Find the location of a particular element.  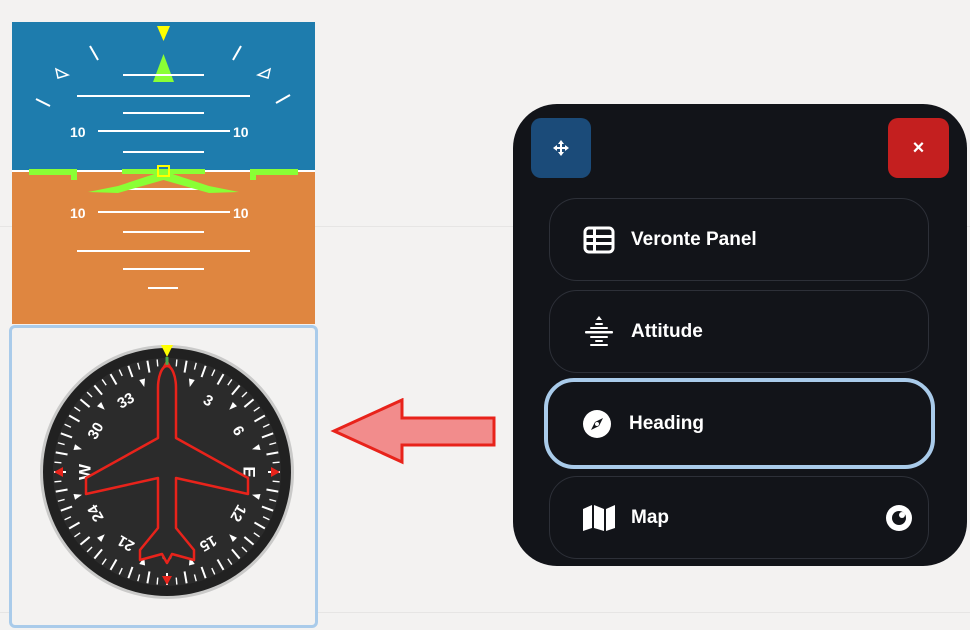

close-icon: × is located at coordinates (918, 147).